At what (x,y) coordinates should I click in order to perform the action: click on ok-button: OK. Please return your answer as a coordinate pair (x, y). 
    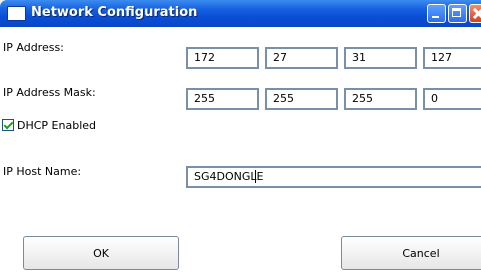
    Looking at the image, I should click on (101, 253).